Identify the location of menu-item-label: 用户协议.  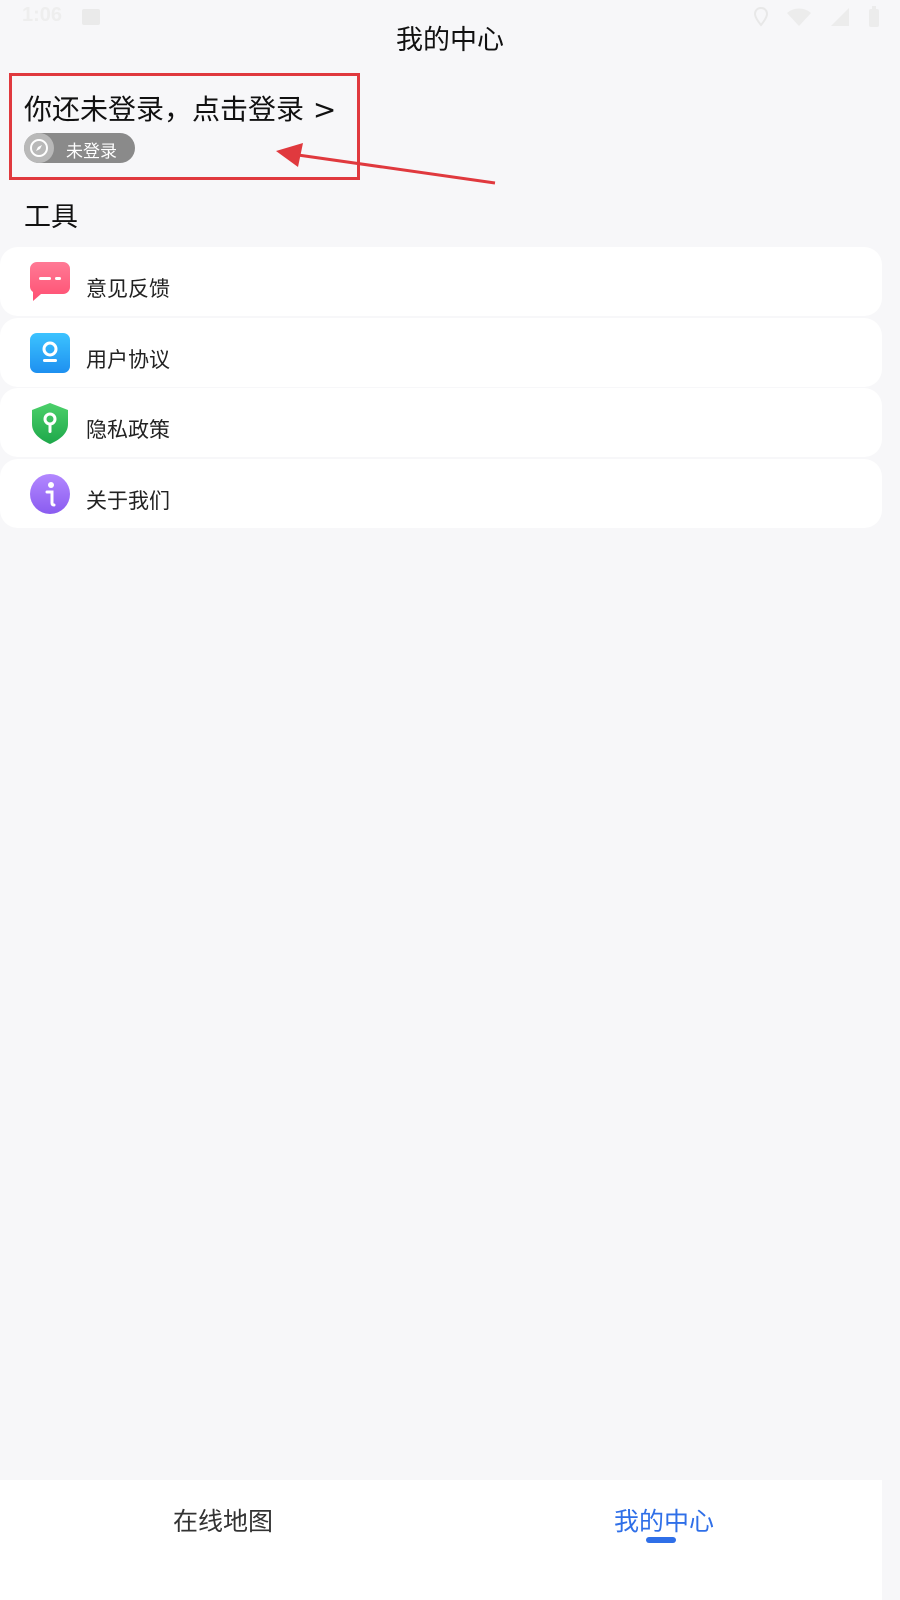
(128, 359).